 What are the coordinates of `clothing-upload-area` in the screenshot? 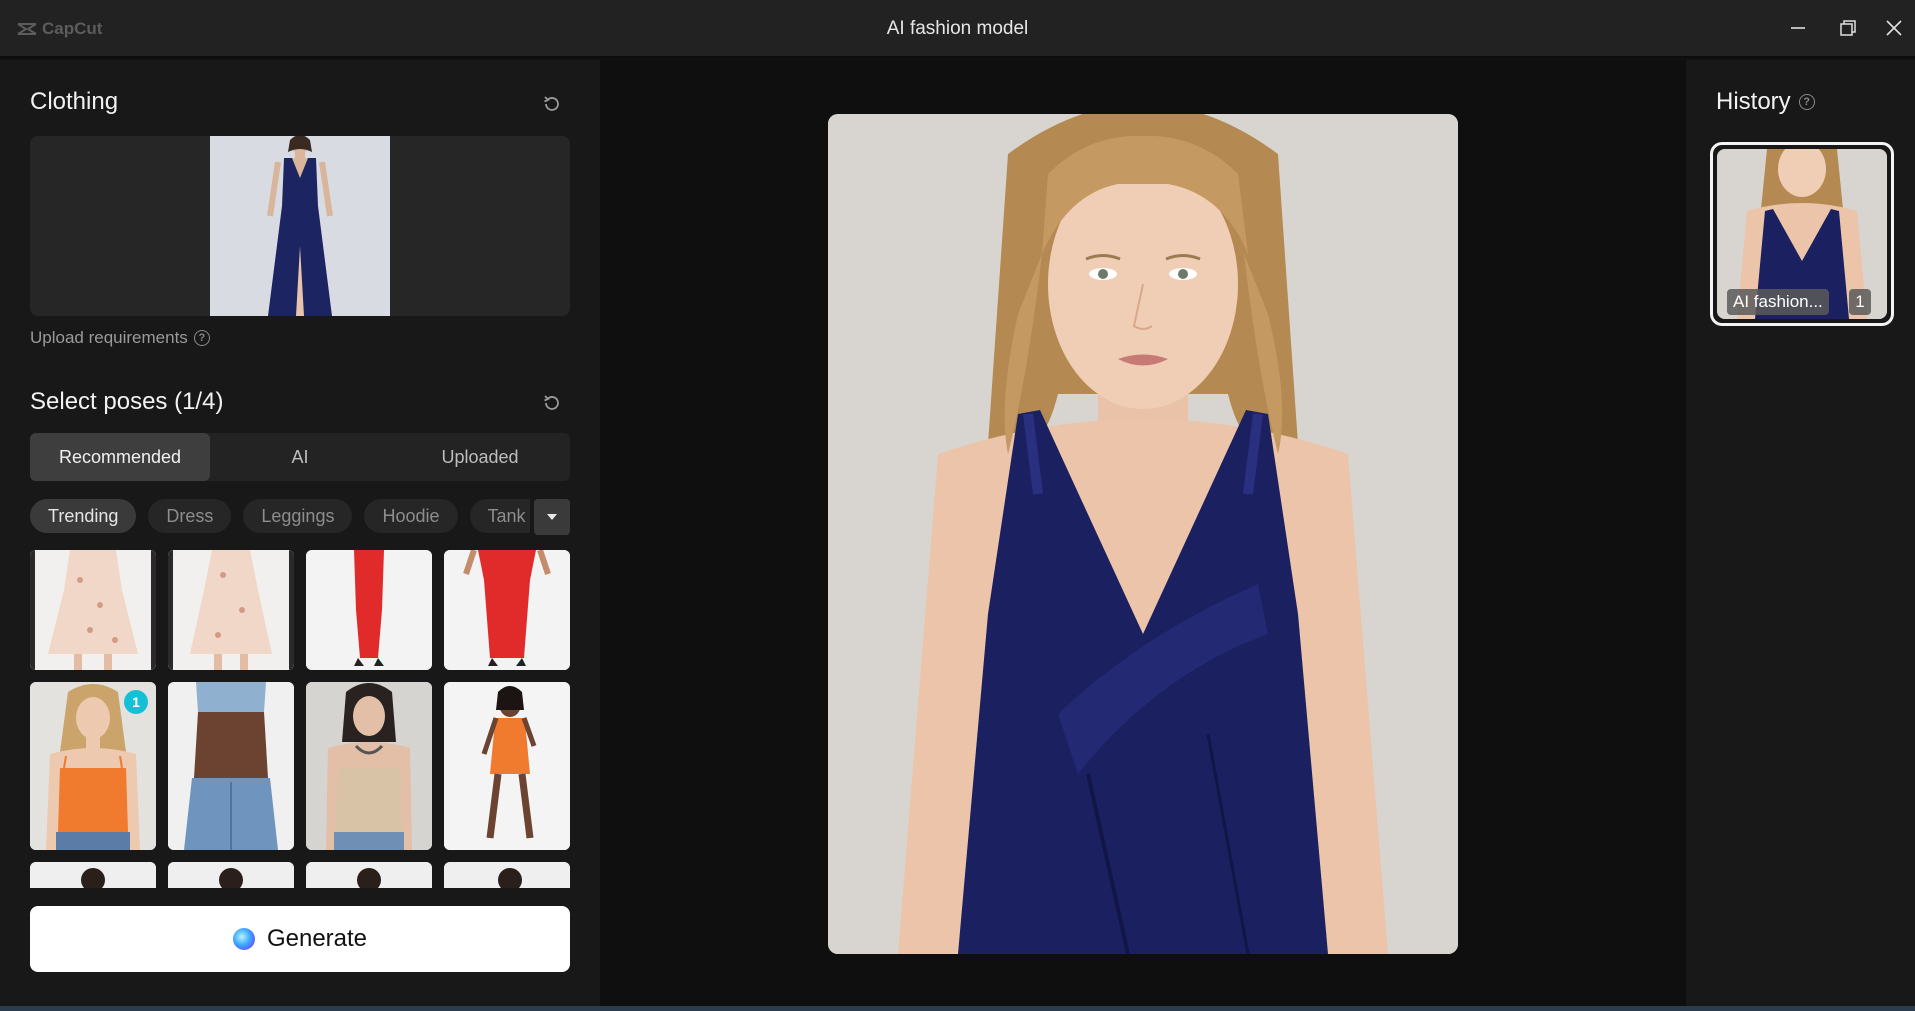 It's located at (300, 226).